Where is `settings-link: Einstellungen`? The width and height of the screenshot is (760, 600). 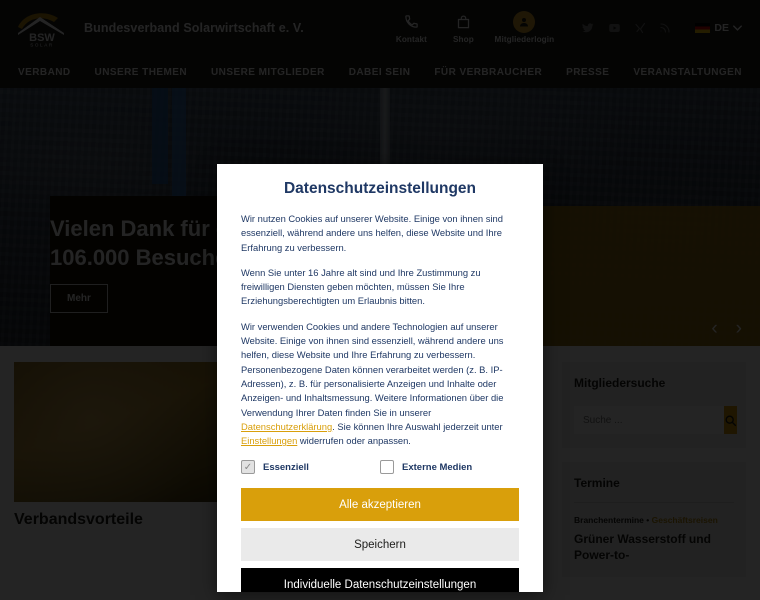 settings-link: Einstellungen is located at coordinates (269, 440).